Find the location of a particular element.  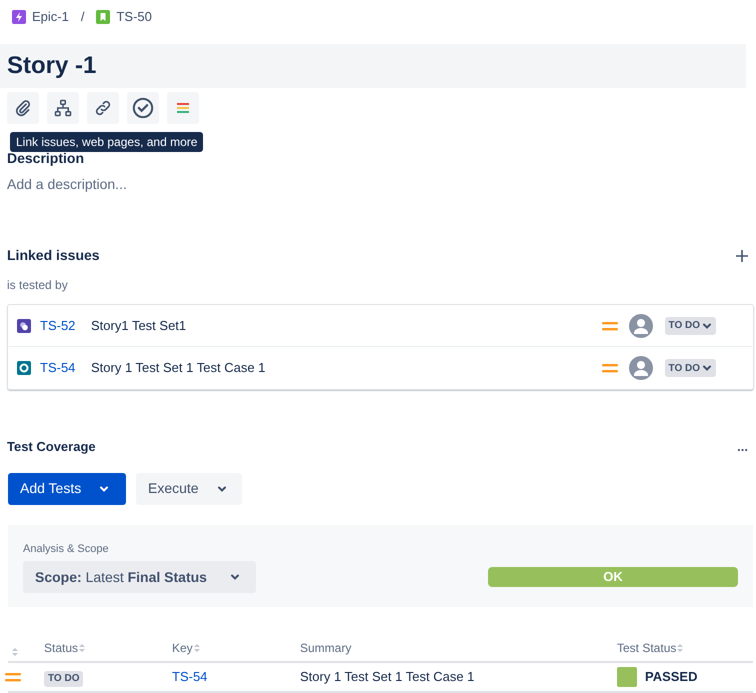

title-field: Story -1 is located at coordinates (373, 66).